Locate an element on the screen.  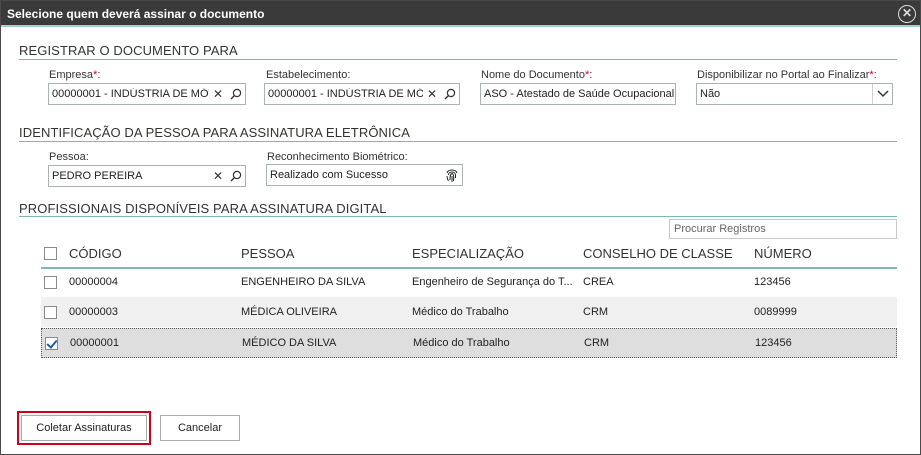
numero-cell: 0089999 is located at coordinates (775, 312).